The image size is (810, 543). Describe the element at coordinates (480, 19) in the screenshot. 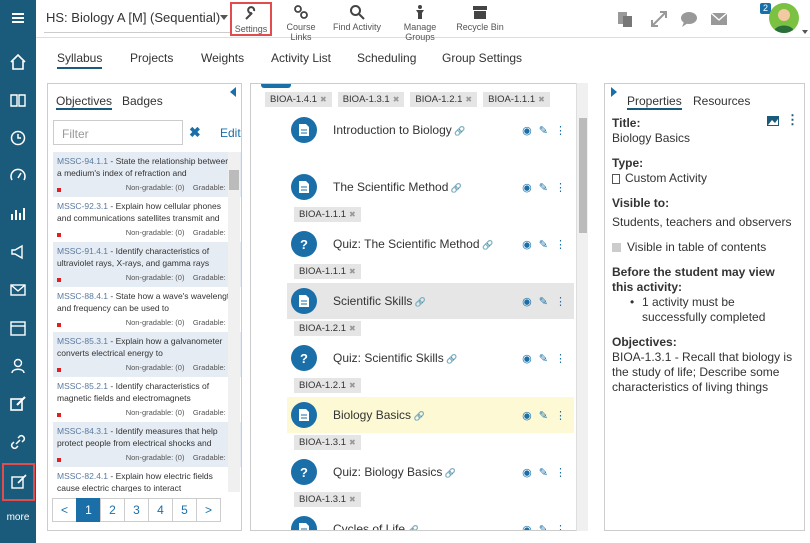

I see `recycle-bin-button: Recycle Bin` at that location.